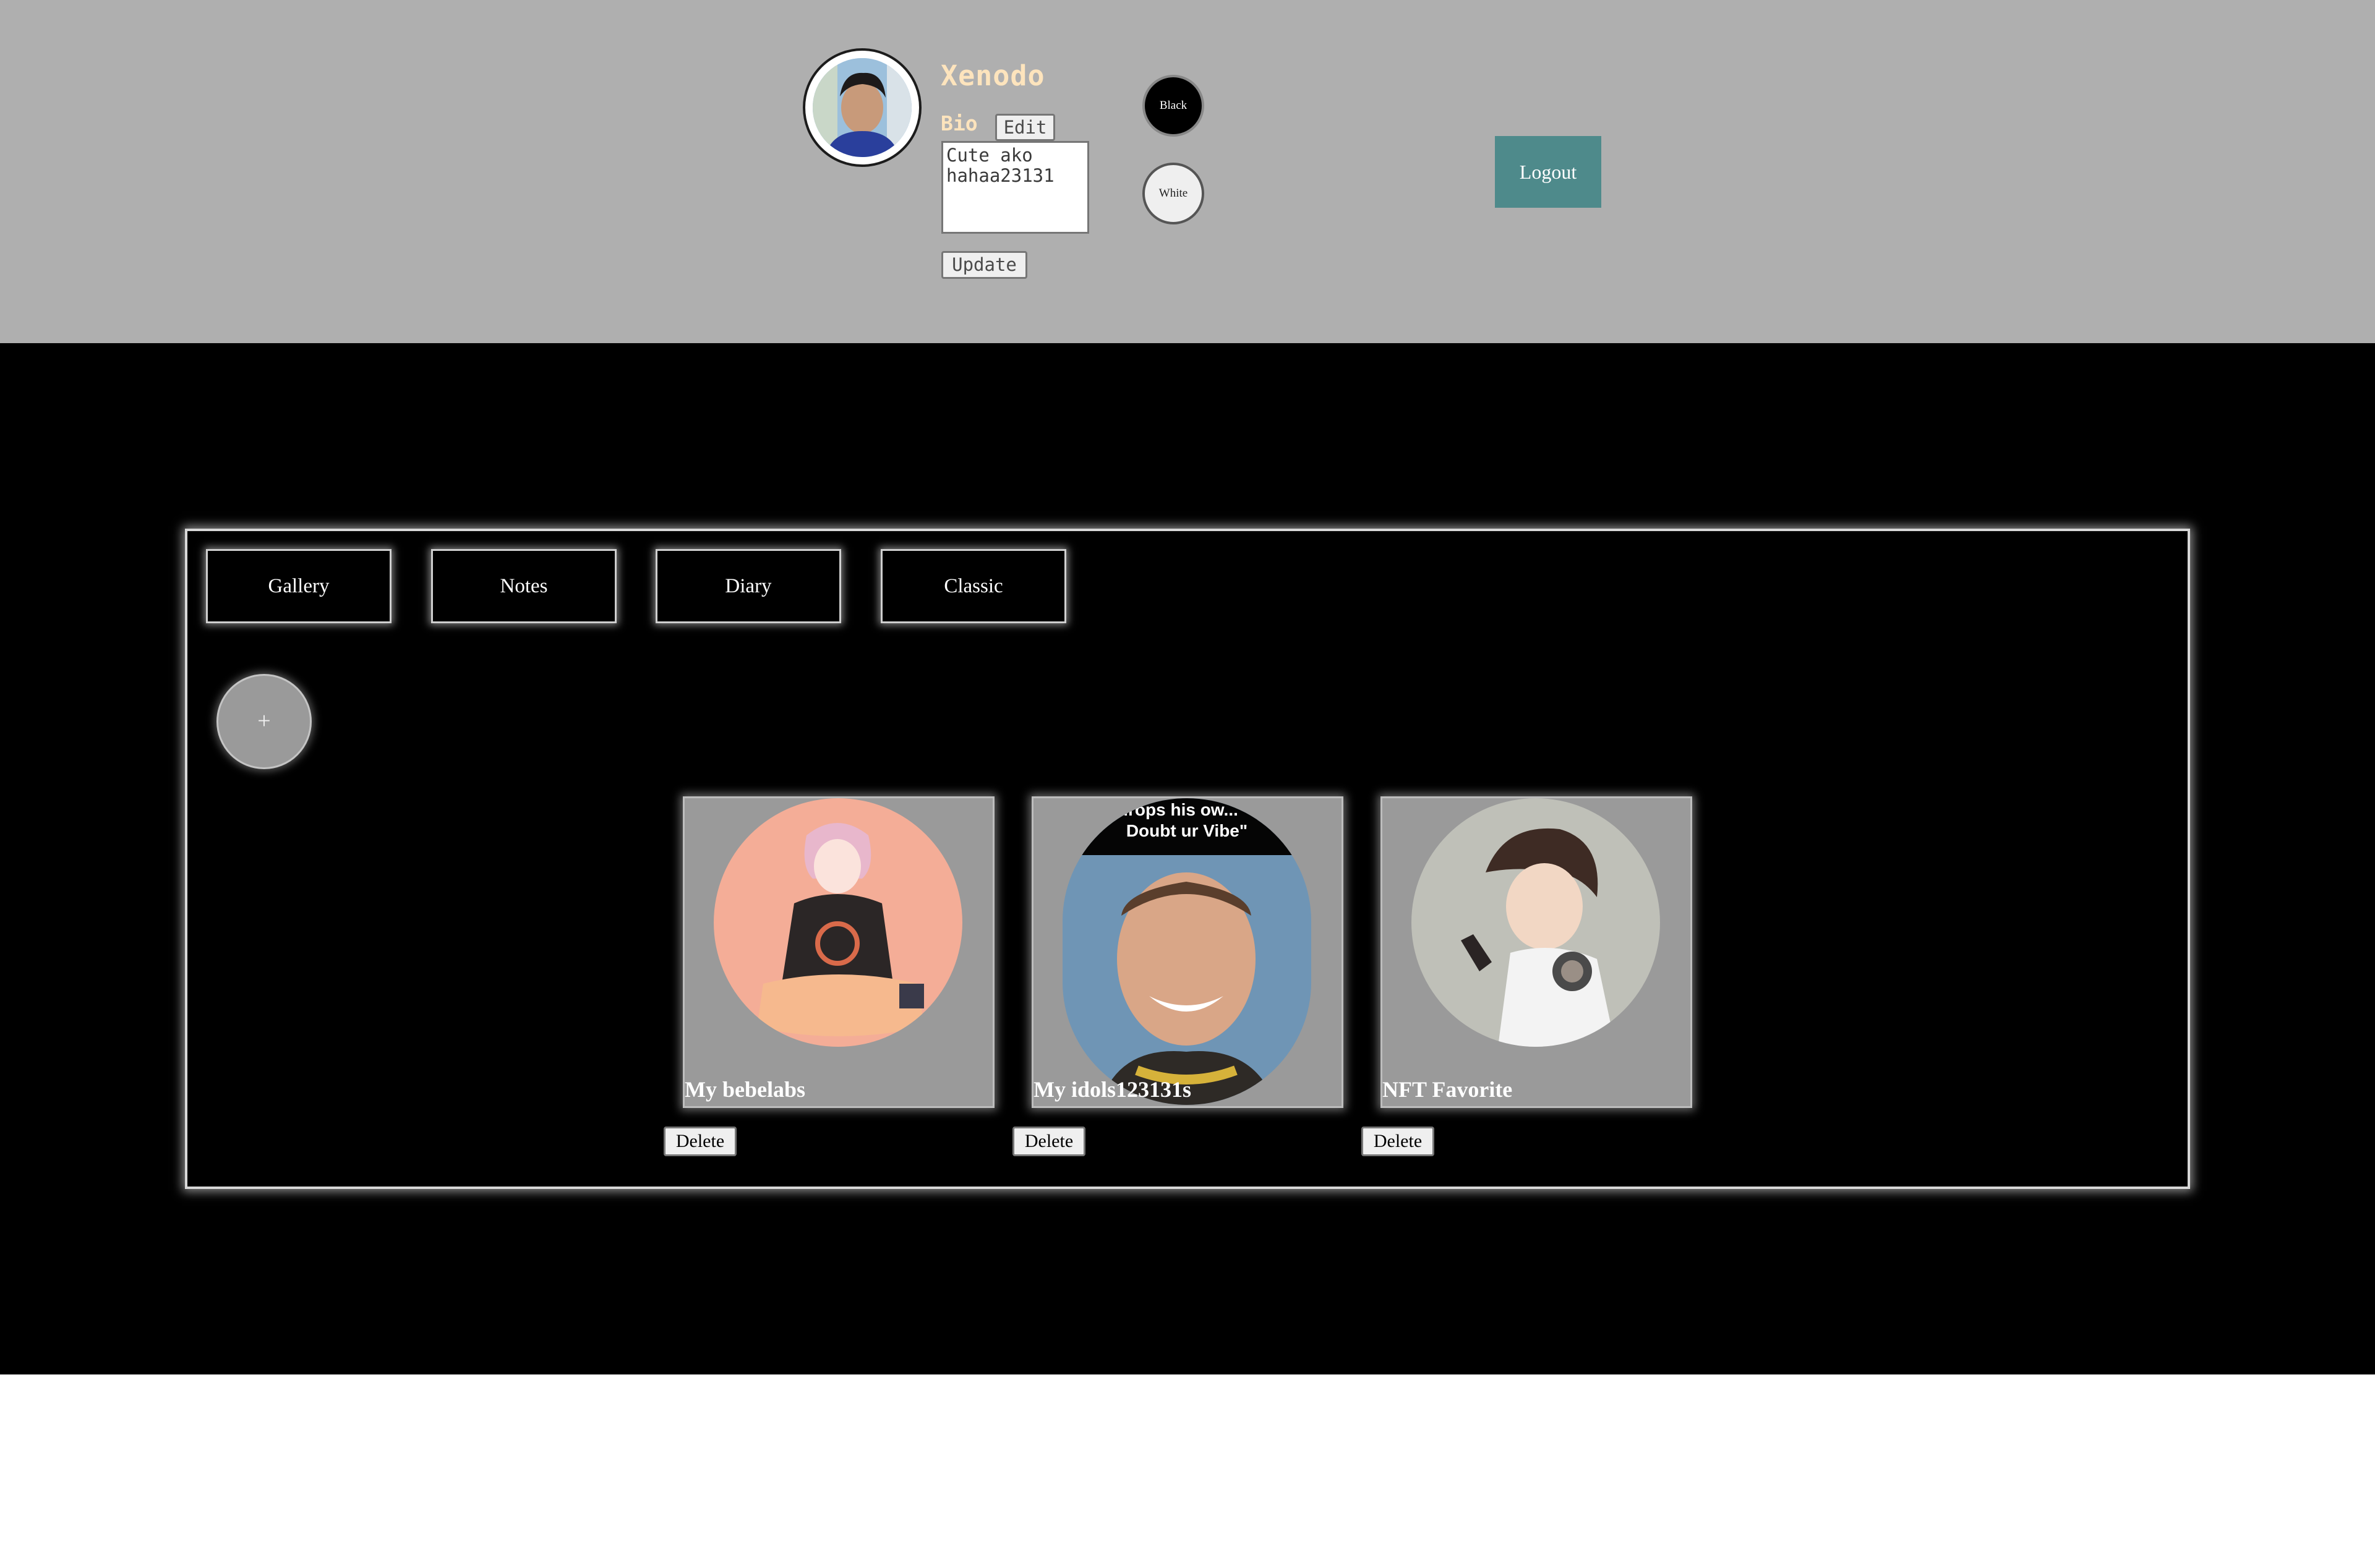  I want to click on album-card: NFT Favorite, so click(1536, 952).